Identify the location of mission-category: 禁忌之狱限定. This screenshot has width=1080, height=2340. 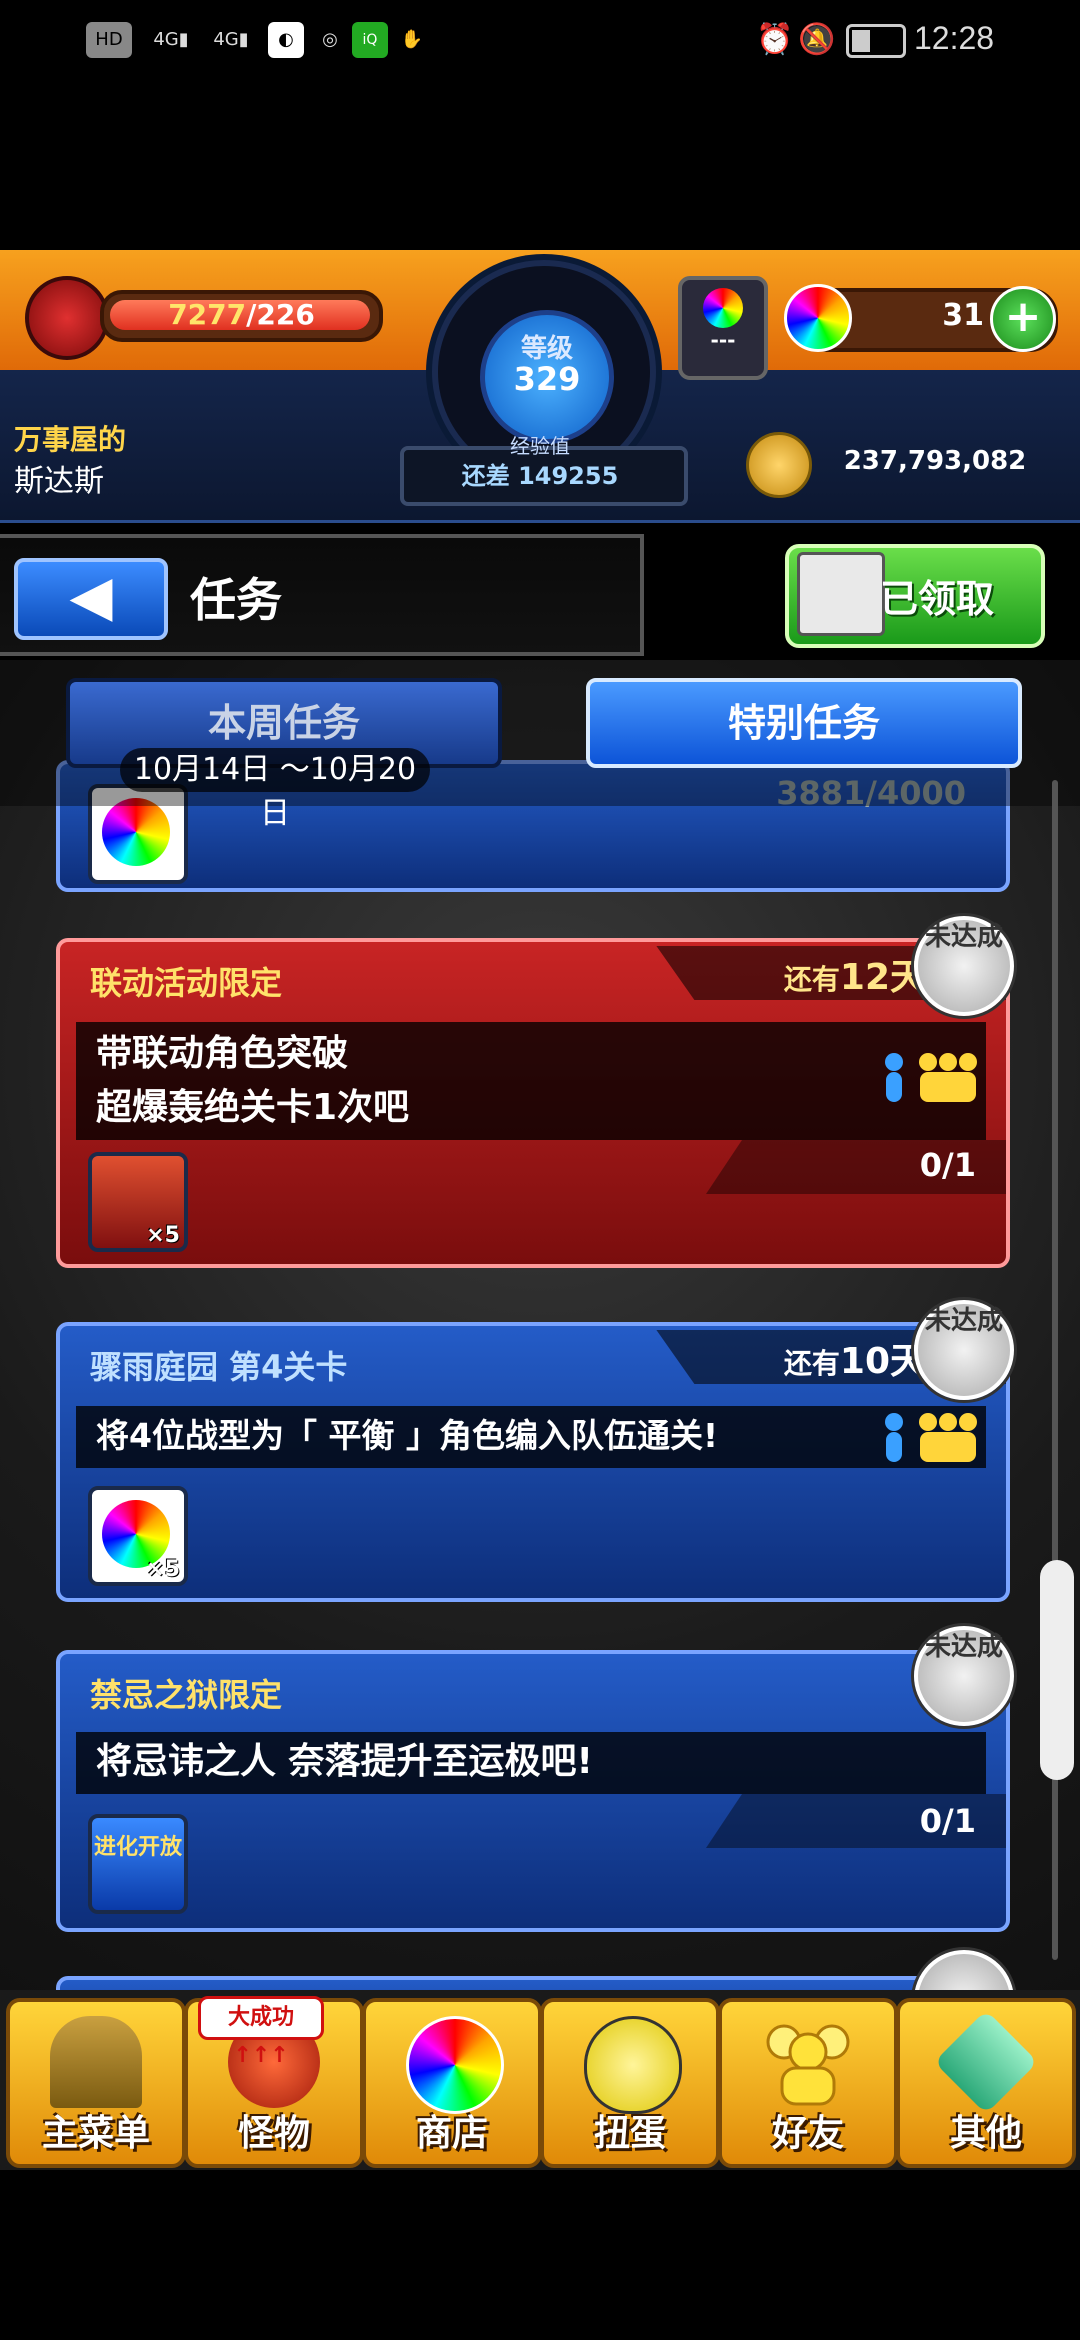
(186, 1695).